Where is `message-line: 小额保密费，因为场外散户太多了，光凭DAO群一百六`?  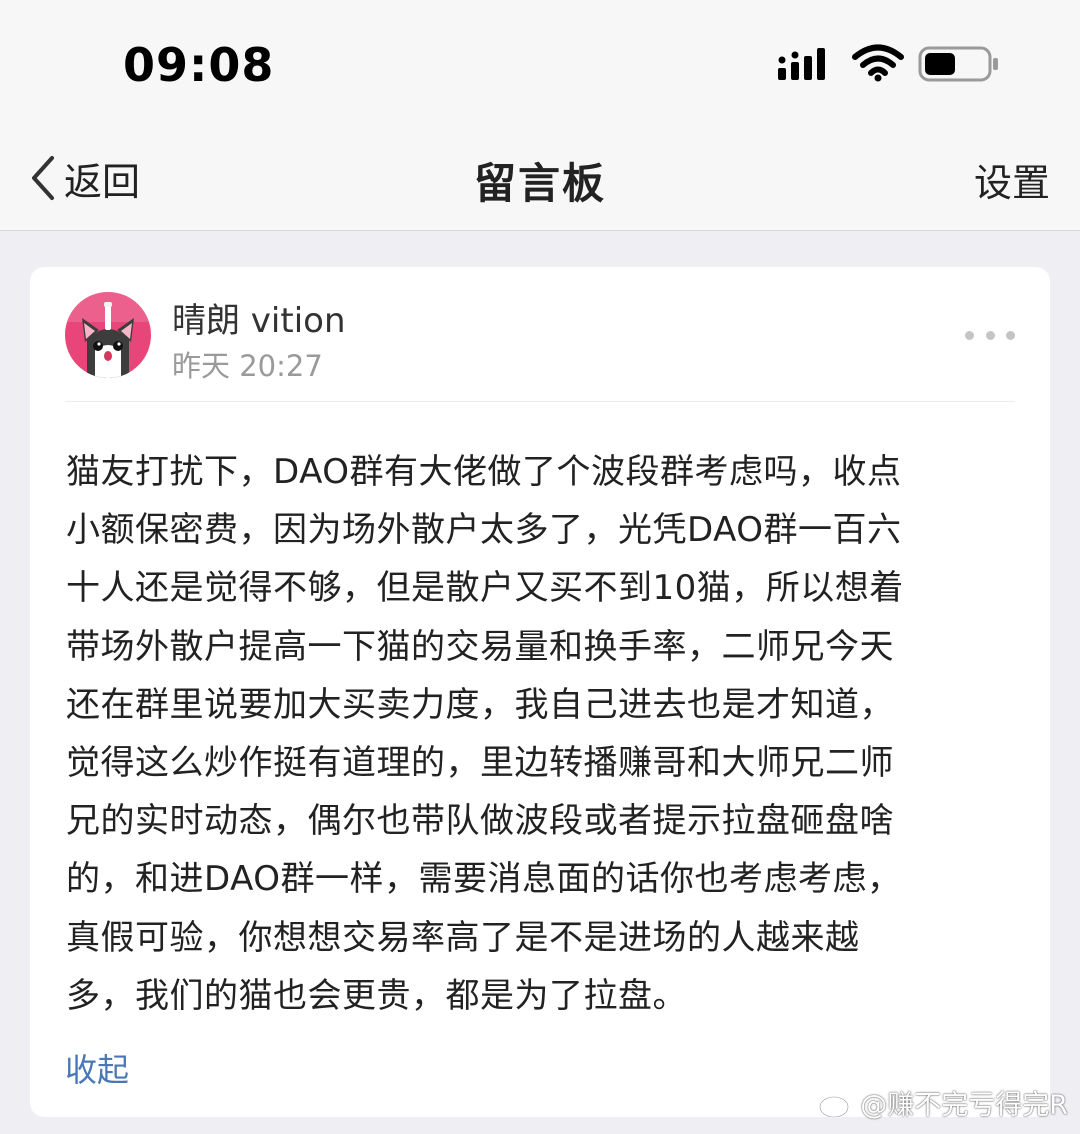 message-line: 小额保密费，因为场外散户太多了，光凭DAO群一百六 is located at coordinates (484, 530).